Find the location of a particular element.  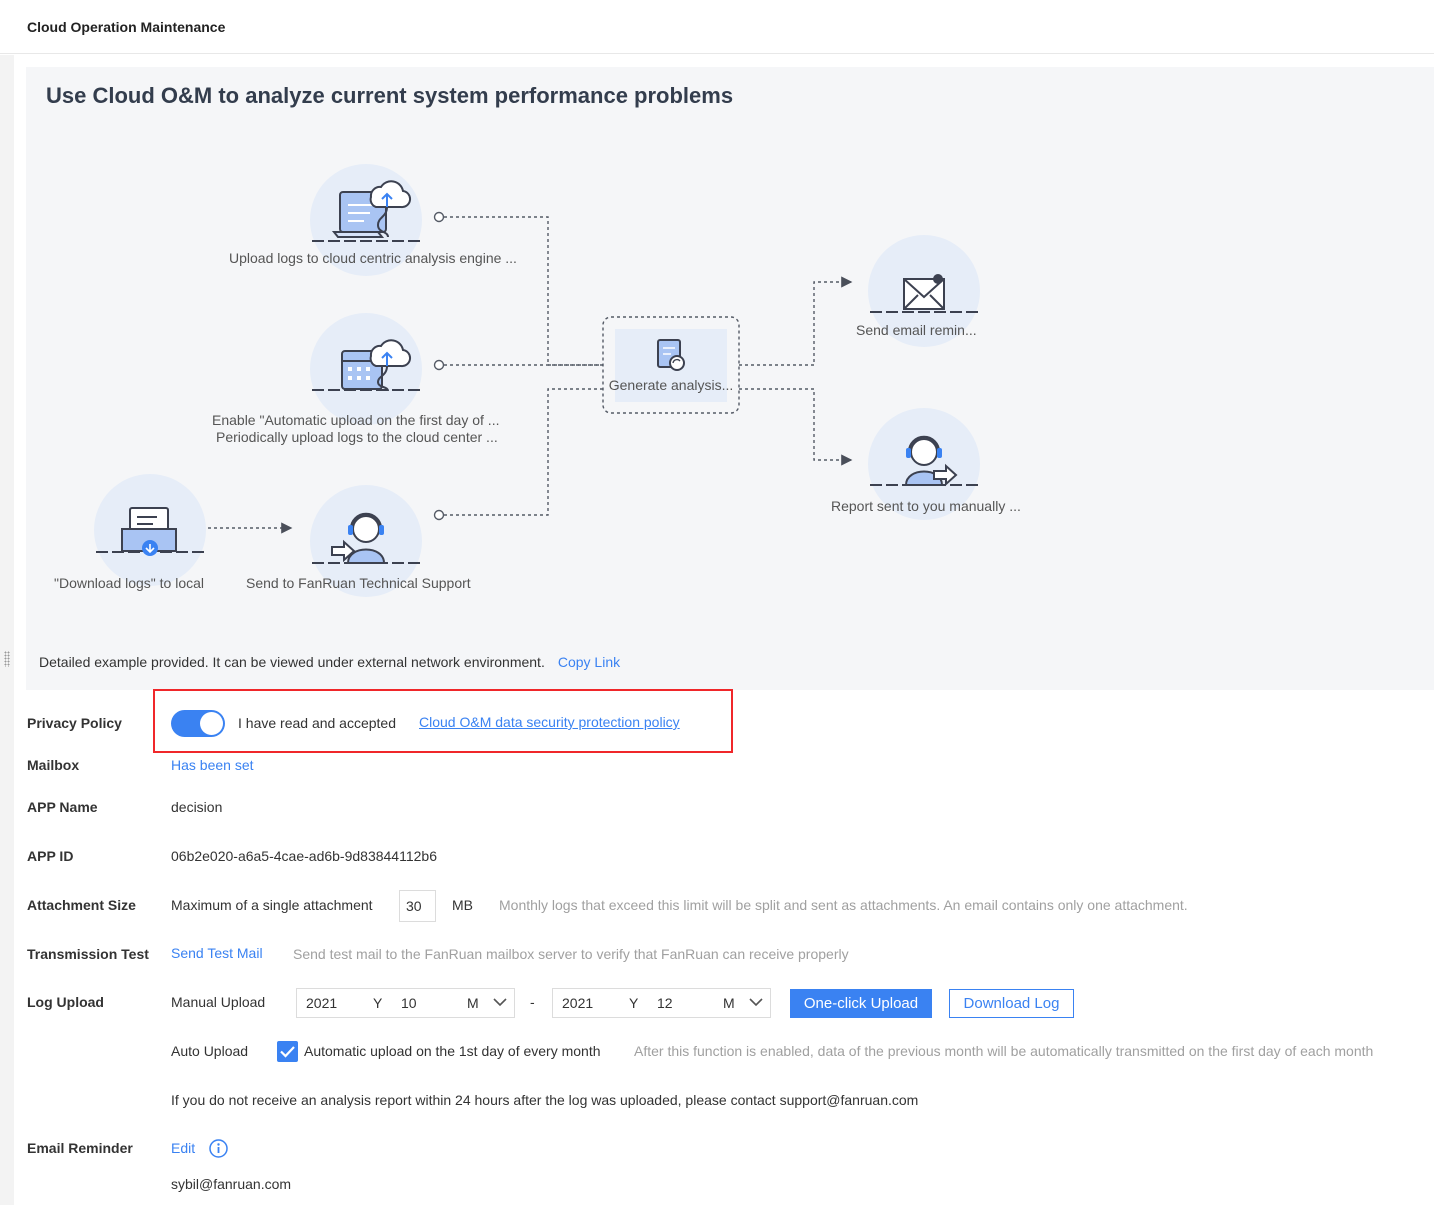

start-month-unit: M is located at coordinates (473, 1003).